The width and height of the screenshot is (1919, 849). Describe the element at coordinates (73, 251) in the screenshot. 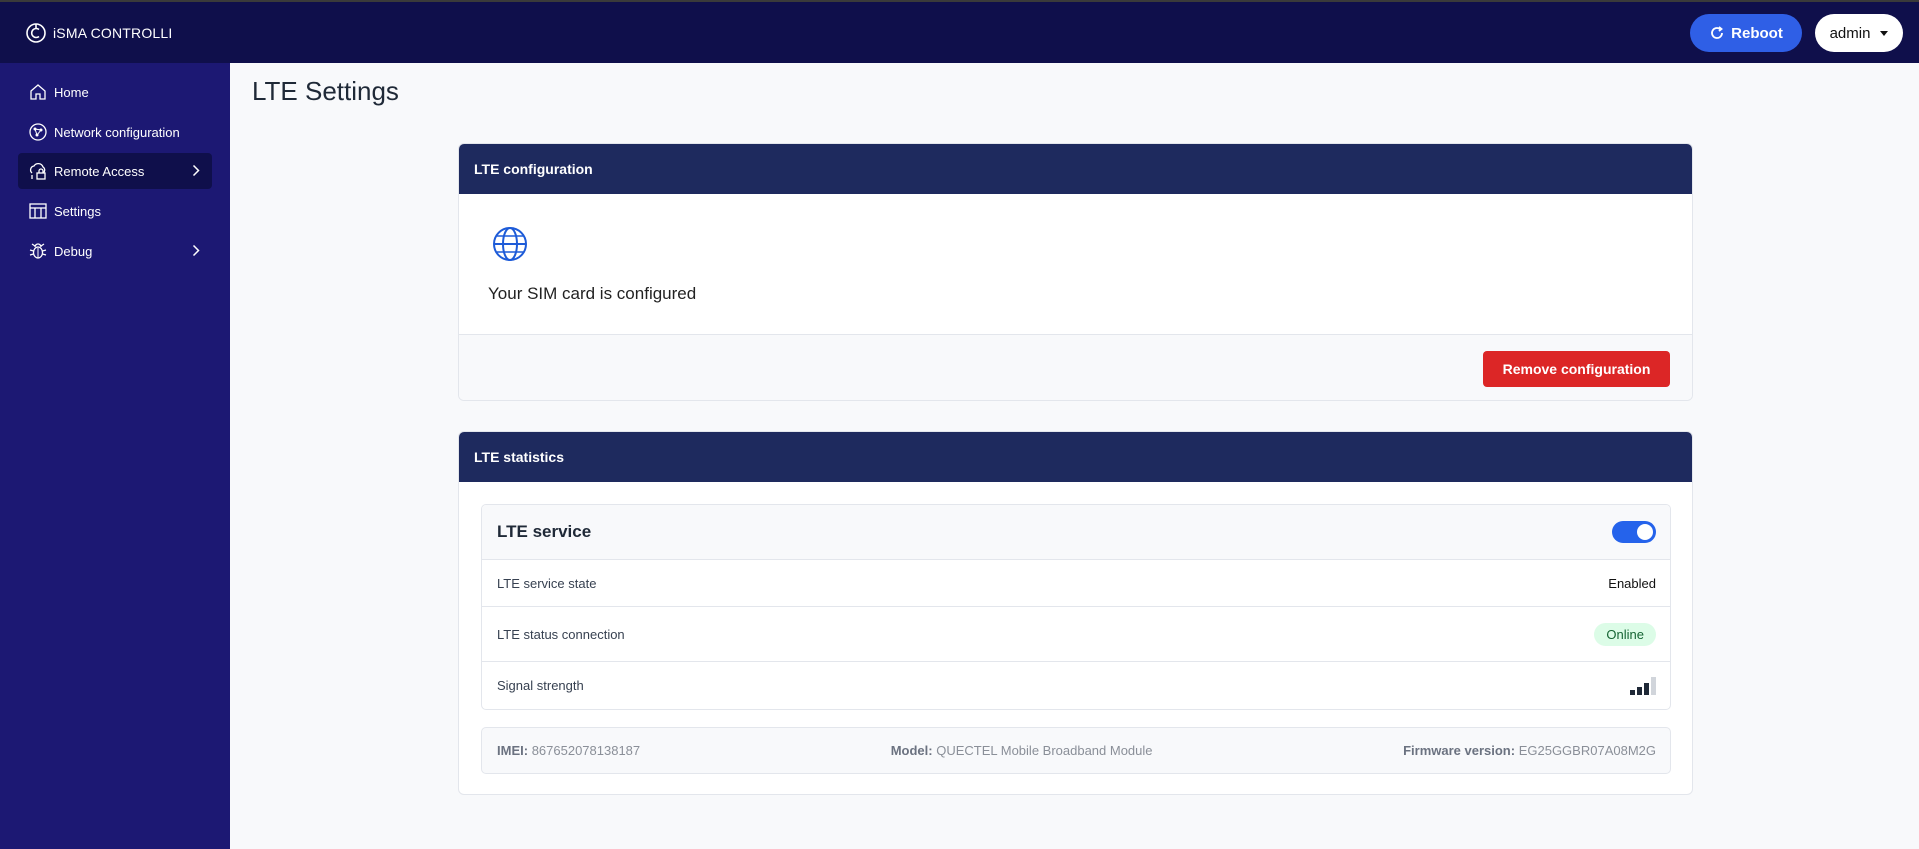

I see `sidebar-item-label: Debug` at that location.